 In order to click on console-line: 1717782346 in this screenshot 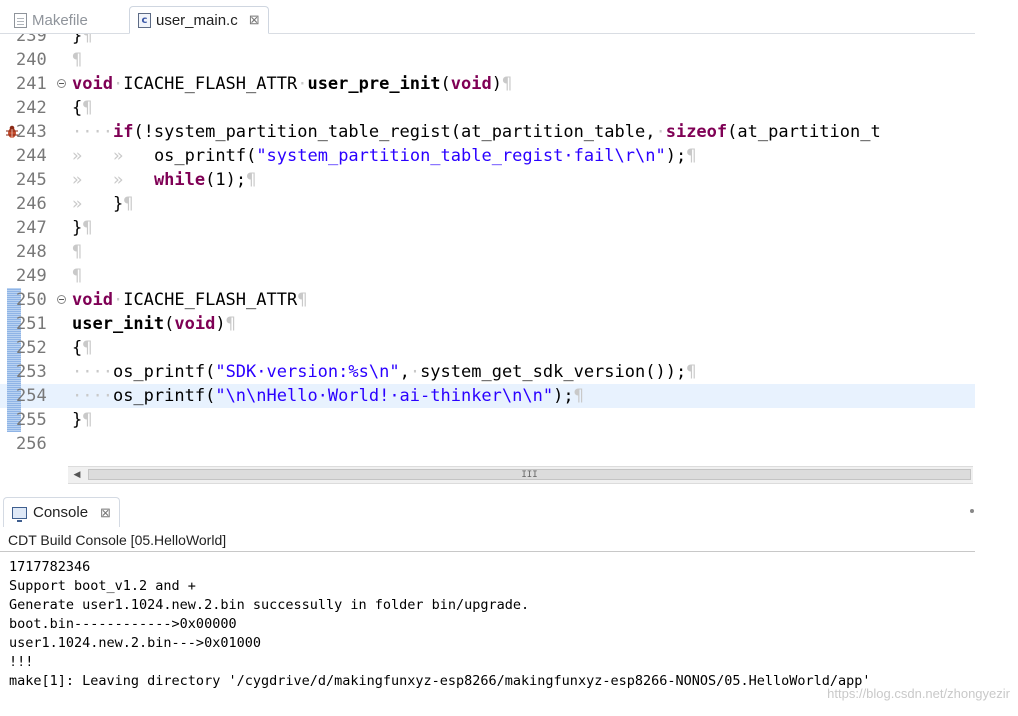, I will do `click(50, 567)`.